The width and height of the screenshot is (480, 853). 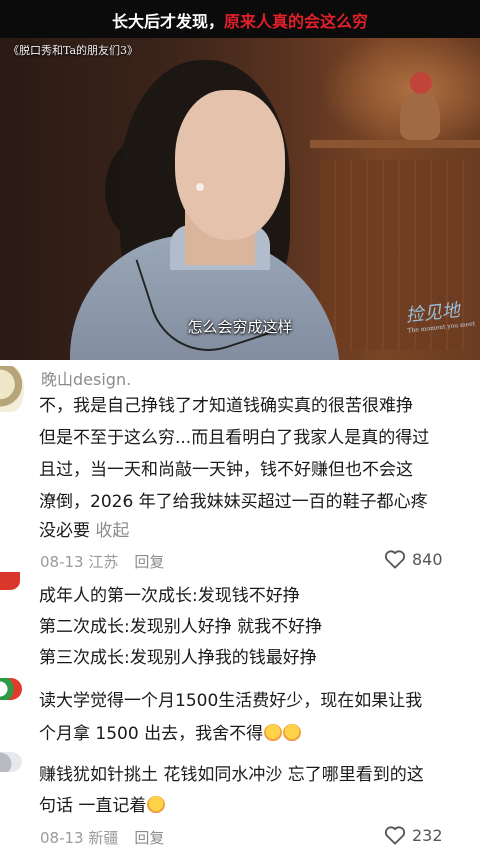 I want to click on comment-username: 晚山design., so click(x=86, y=378).